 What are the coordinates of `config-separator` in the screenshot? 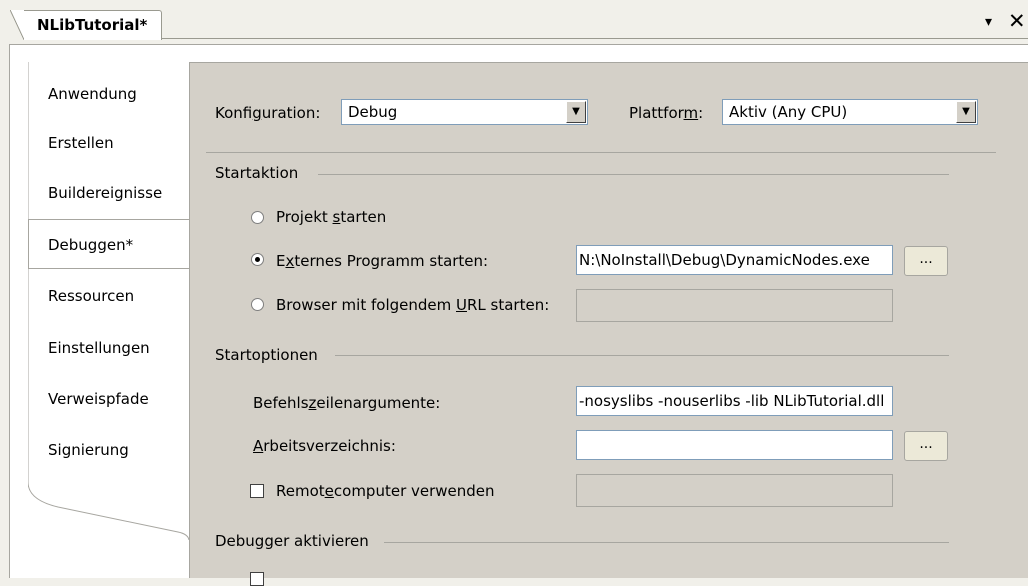 It's located at (601, 152).